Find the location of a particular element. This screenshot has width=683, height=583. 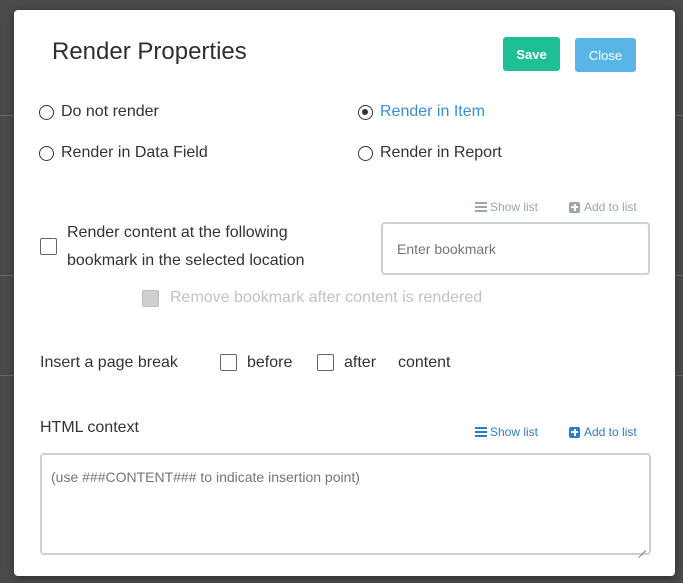

page-break-before-checkbox is located at coordinates (228, 362).